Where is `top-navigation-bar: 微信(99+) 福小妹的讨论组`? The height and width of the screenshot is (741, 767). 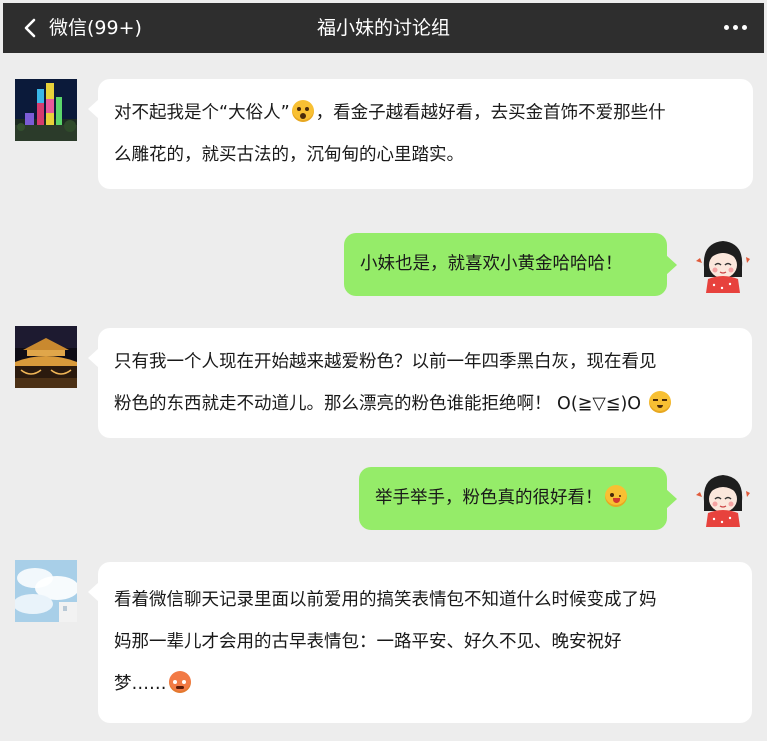 top-navigation-bar: 微信(99+) 福小妹的讨论组 is located at coordinates (383, 28).